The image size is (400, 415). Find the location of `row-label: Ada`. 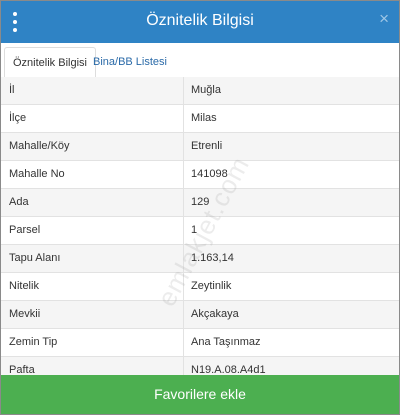

row-label: Ada is located at coordinates (19, 202).